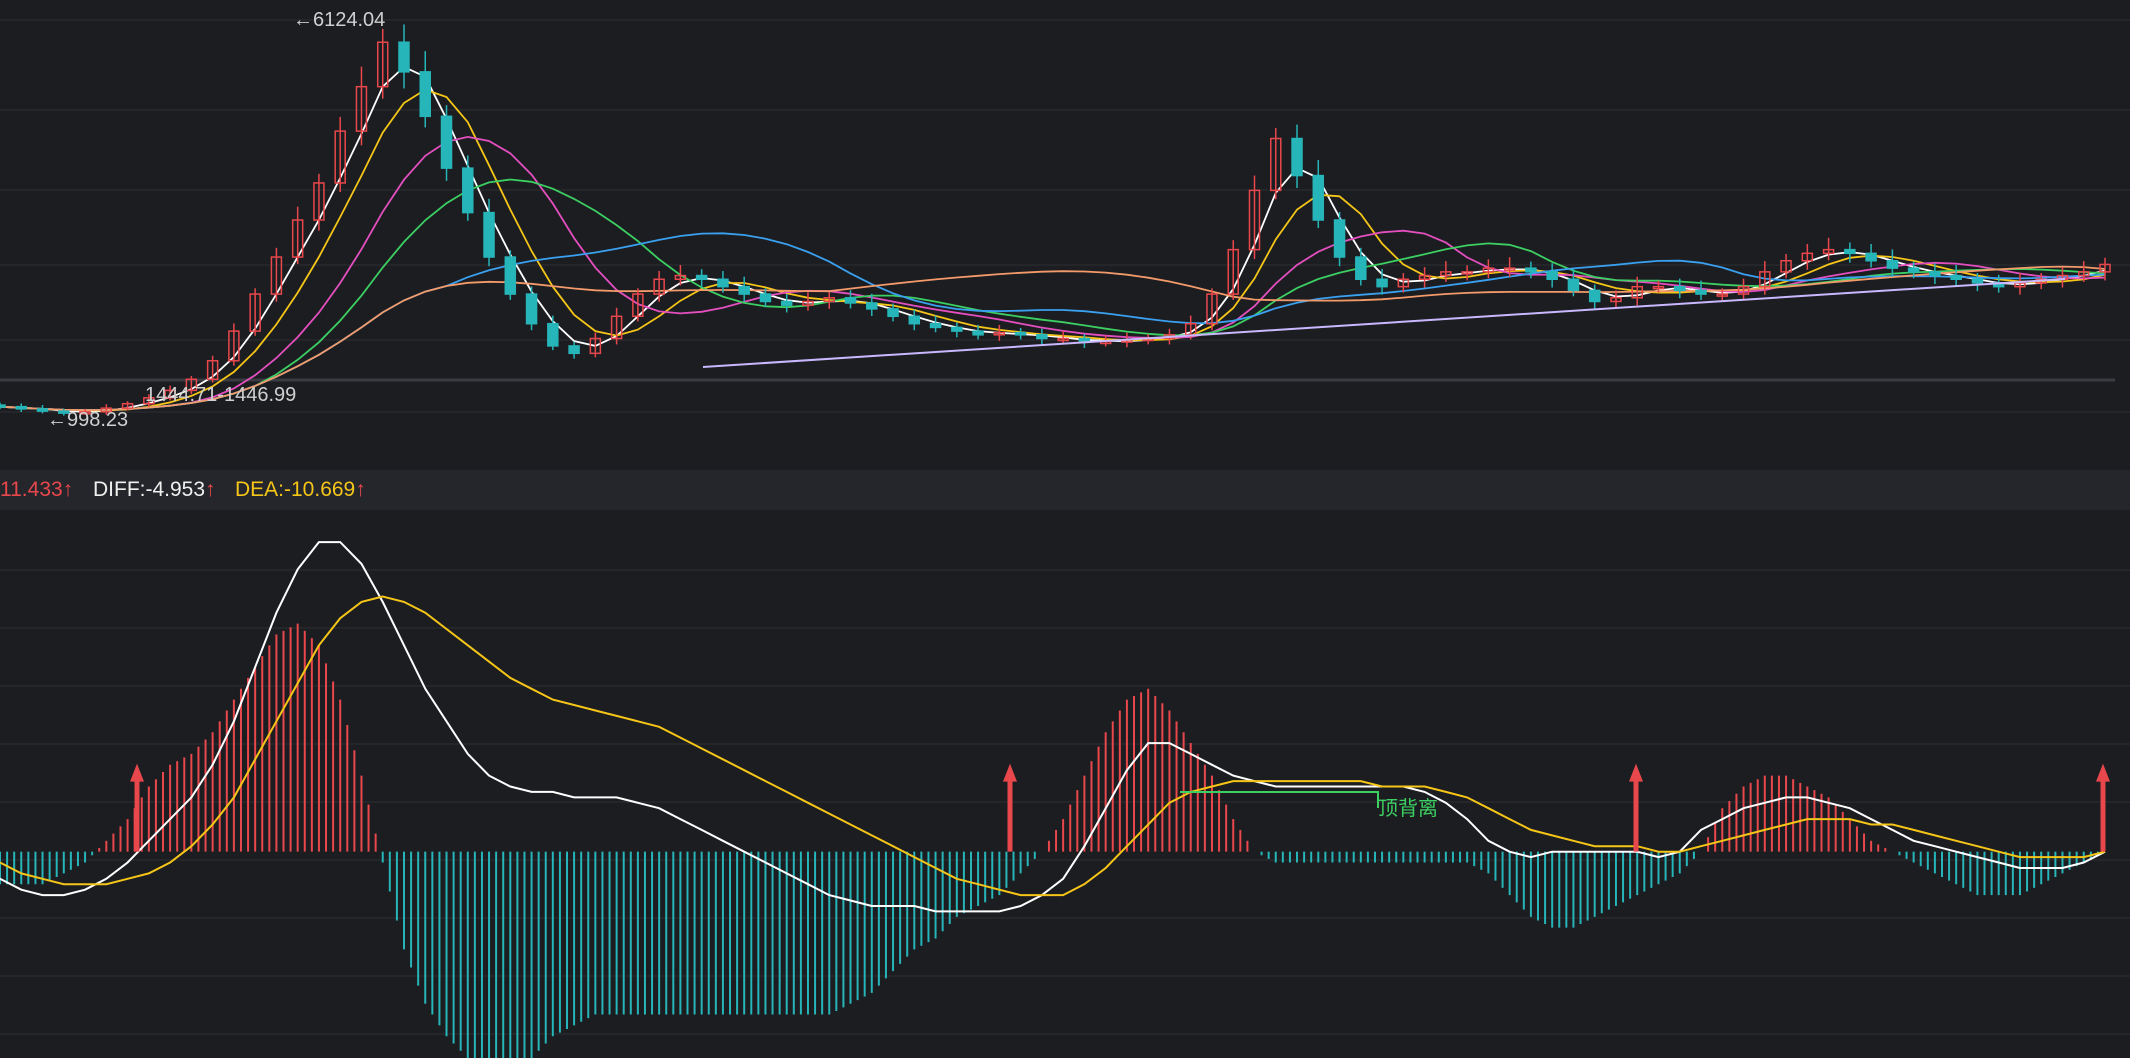  I want to click on high-price-label: ←6124.04, so click(339, 20).